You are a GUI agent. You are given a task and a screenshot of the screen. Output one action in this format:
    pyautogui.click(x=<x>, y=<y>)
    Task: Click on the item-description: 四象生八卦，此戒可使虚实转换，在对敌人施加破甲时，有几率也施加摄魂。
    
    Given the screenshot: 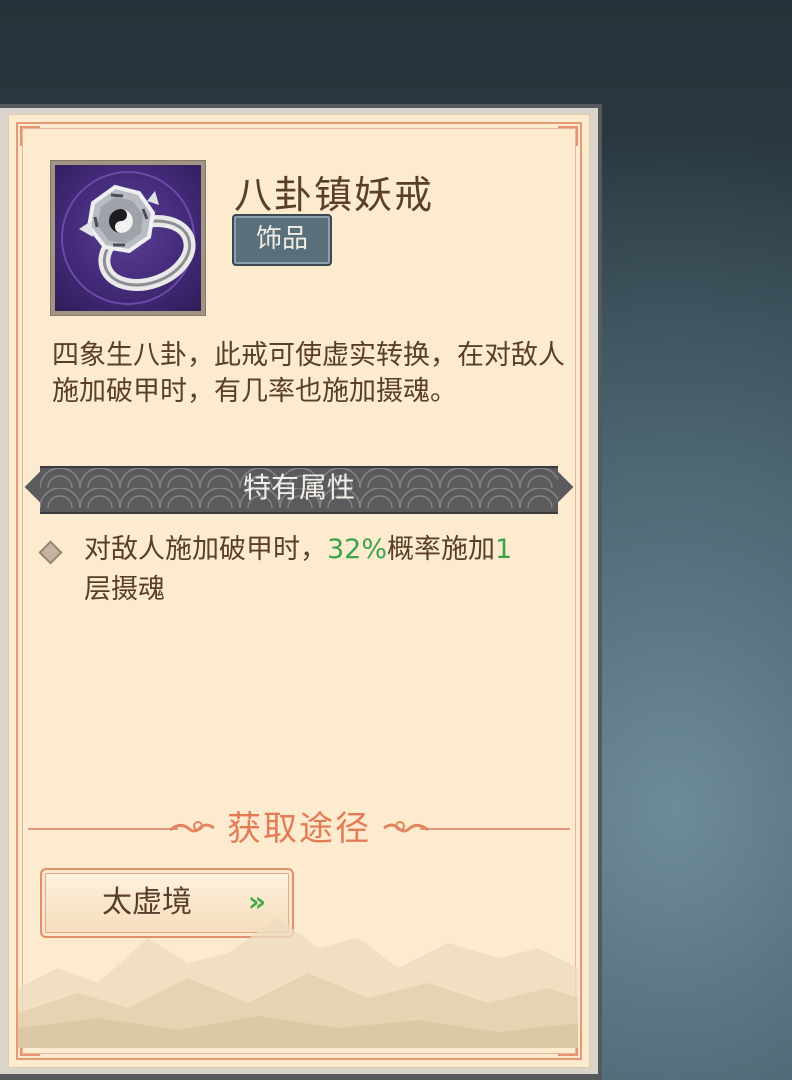 What is the action you would take?
    pyautogui.click(x=308, y=373)
    